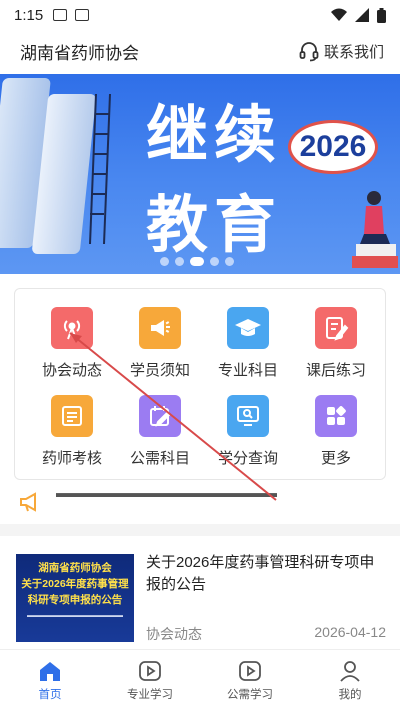 This screenshot has height=711, width=400. What do you see at coordinates (336, 328) in the screenshot?
I see `edit-note-icon` at bounding box center [336, 328].